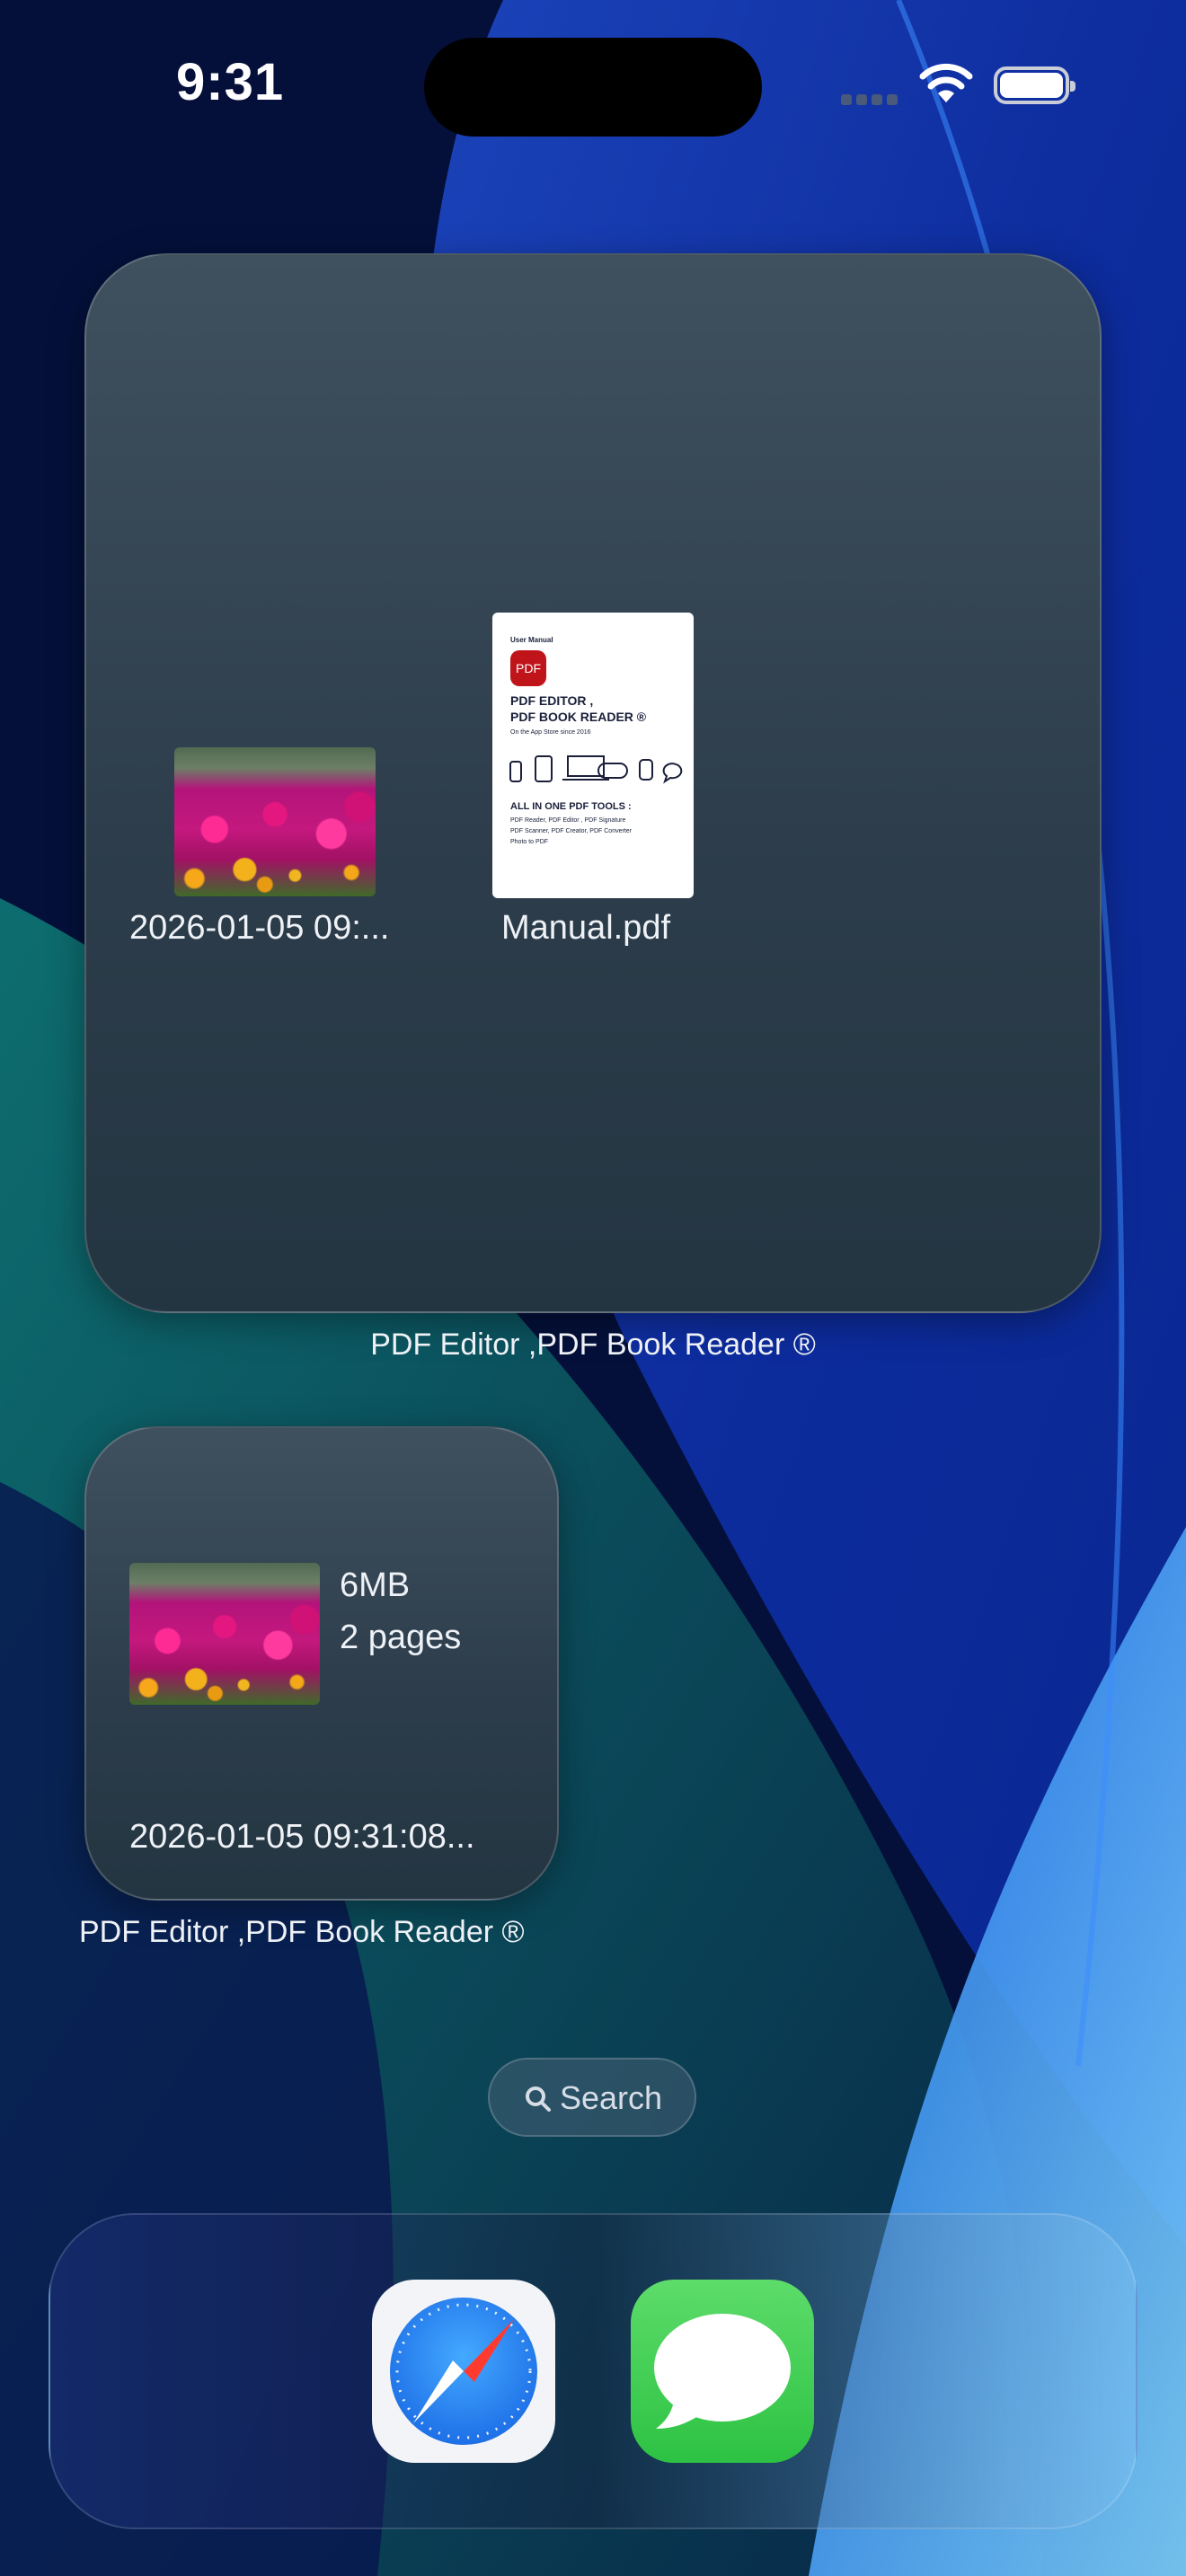 The width and height of the screenshot is (1186, 2576). Describe the element at coordinates (230, 82) in the screenshot. I see `status-time: 9:31` at that location.